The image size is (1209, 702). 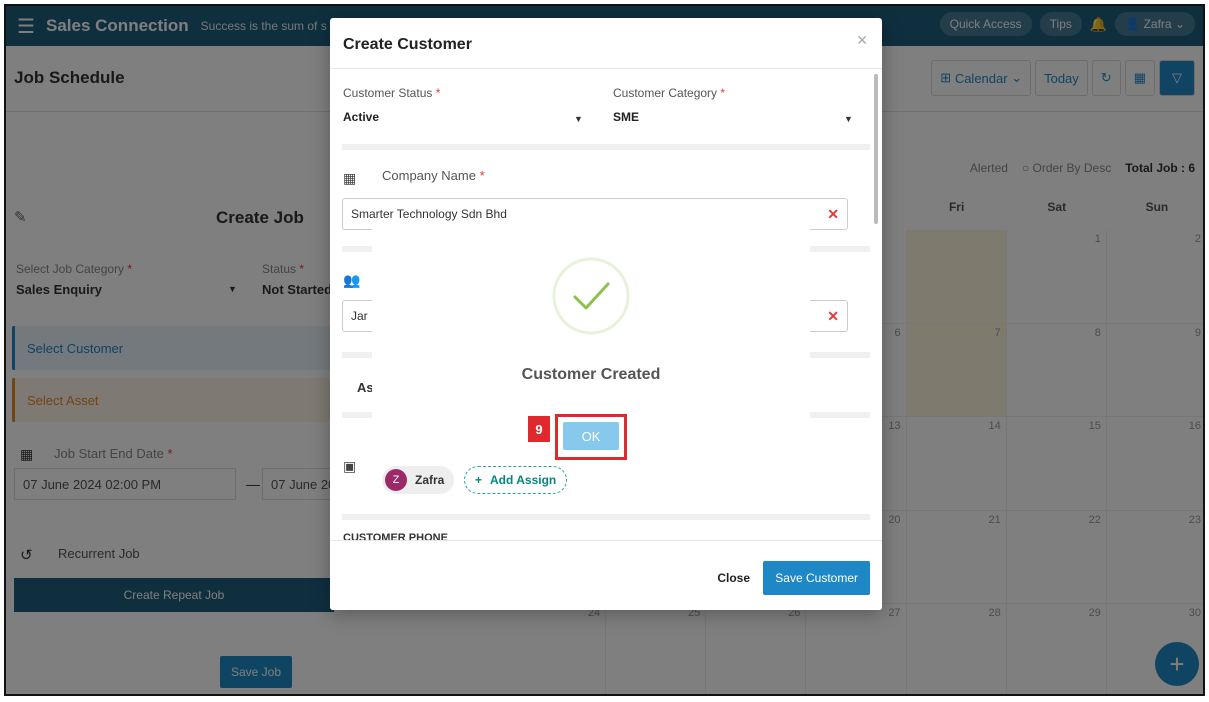 What do you see at coordinates (352, 280) in the screenshot?
I see `people-icon: 👥` at bounding box center [352, 280].